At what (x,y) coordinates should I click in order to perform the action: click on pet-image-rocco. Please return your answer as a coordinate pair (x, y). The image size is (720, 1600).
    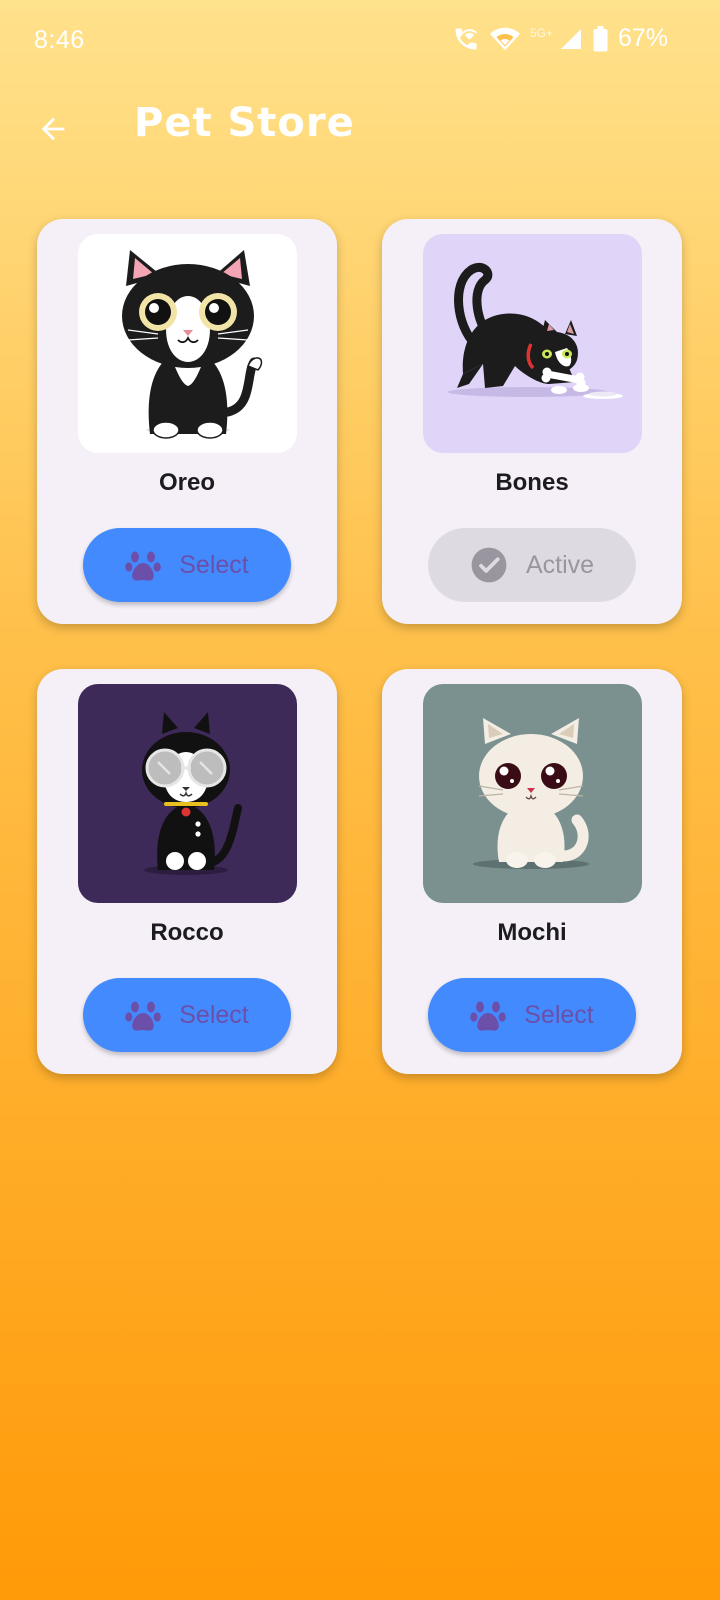
    Looking at the image, I should click on (187, 793).